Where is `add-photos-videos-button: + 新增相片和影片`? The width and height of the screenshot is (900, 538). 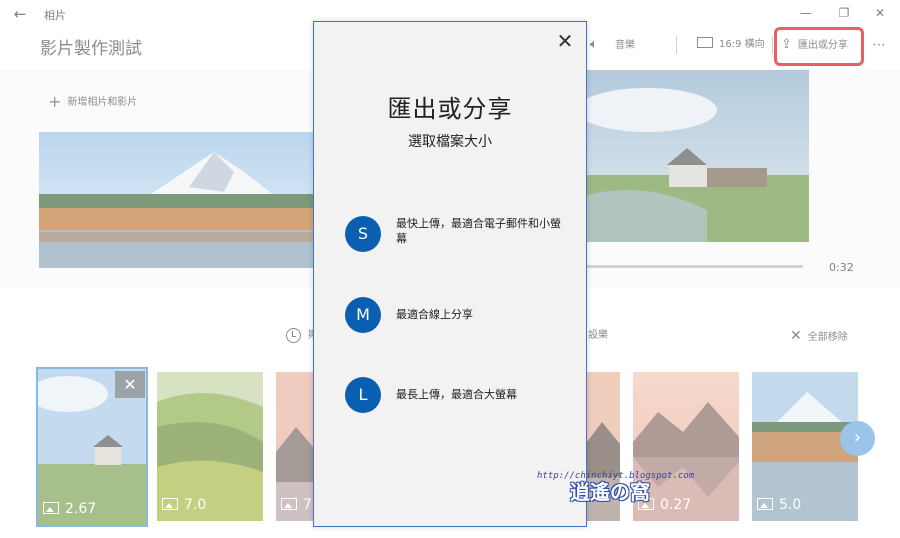
add-photos-videos-button: + 新增相片和影片 is located at coordinates (92, 101).